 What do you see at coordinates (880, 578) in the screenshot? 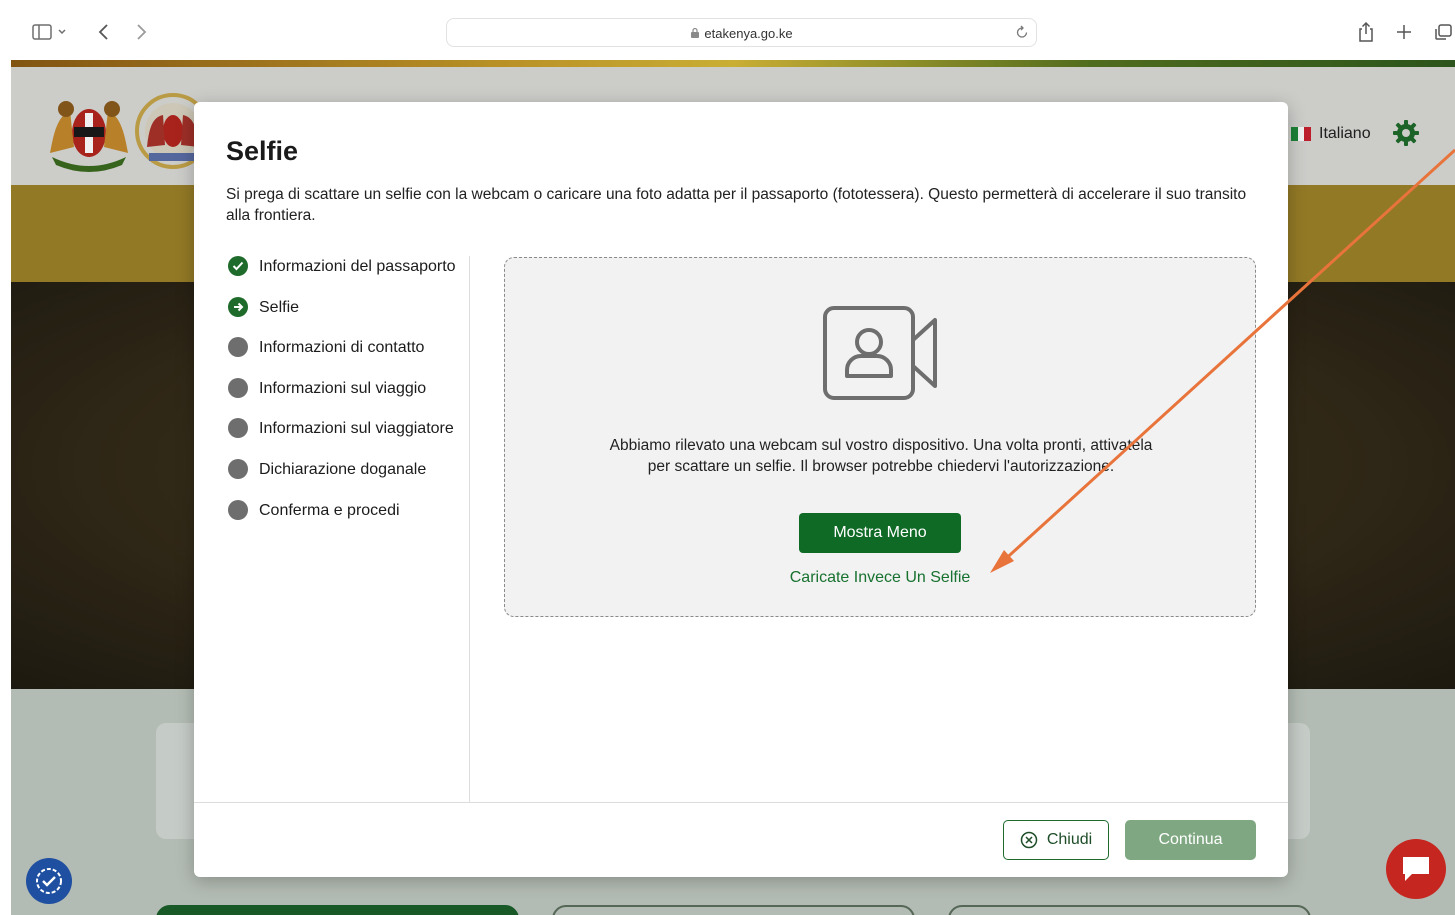
I see `upload-selfie-link: Caricate Invece Un Selfie` at bounding box center [880, 578].